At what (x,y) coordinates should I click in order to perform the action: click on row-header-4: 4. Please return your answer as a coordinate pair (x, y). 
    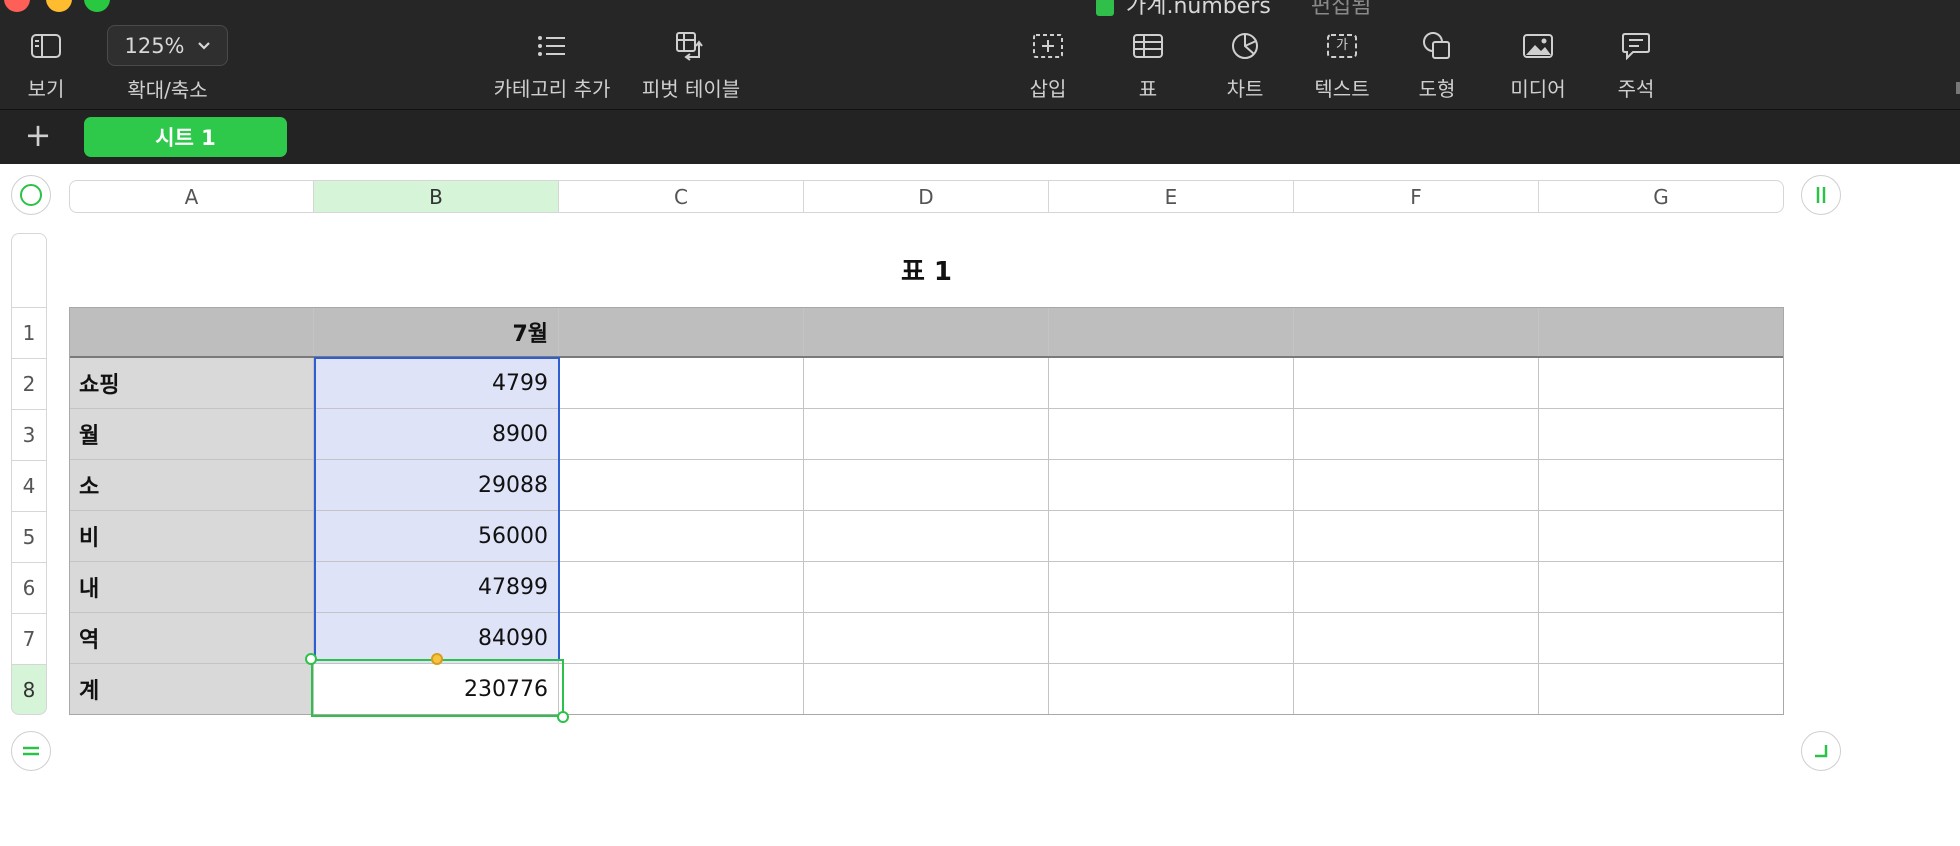
    Looking at the image, I should click on (29, 485).